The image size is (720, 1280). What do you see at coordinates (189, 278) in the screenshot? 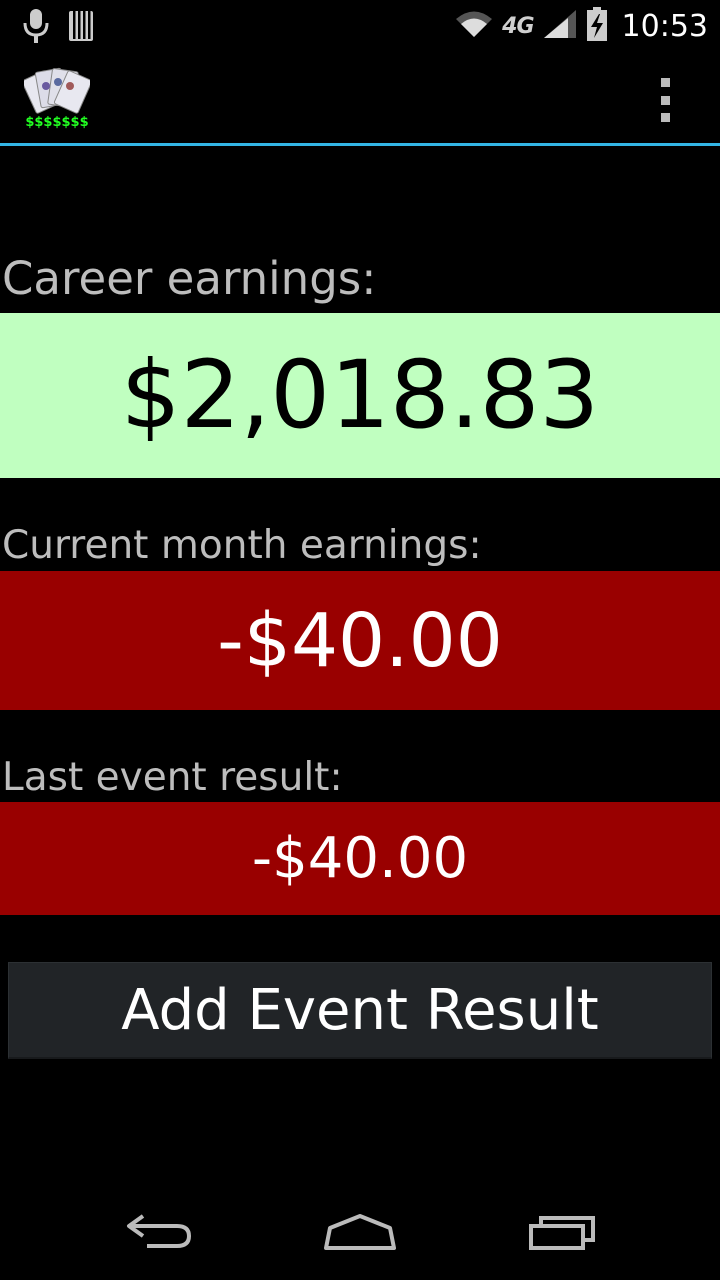
I see `career-earnings-label: Career earnings:` at bounding box center [189, 278].